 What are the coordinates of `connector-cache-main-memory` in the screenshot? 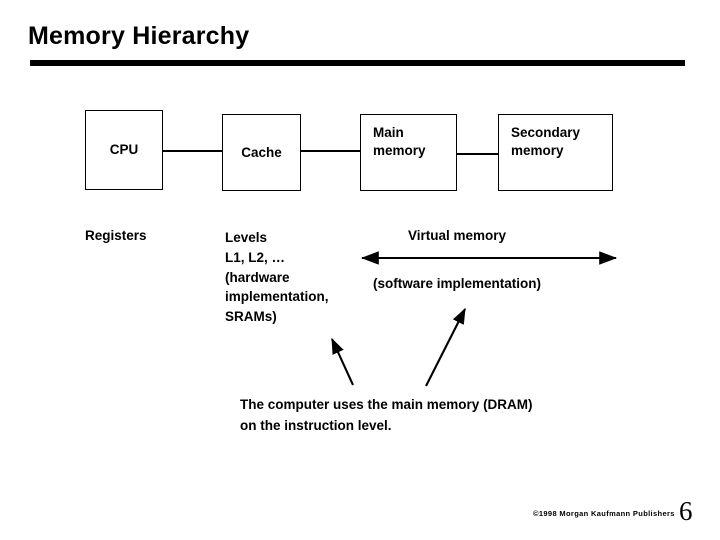 It's located at (330, 151).